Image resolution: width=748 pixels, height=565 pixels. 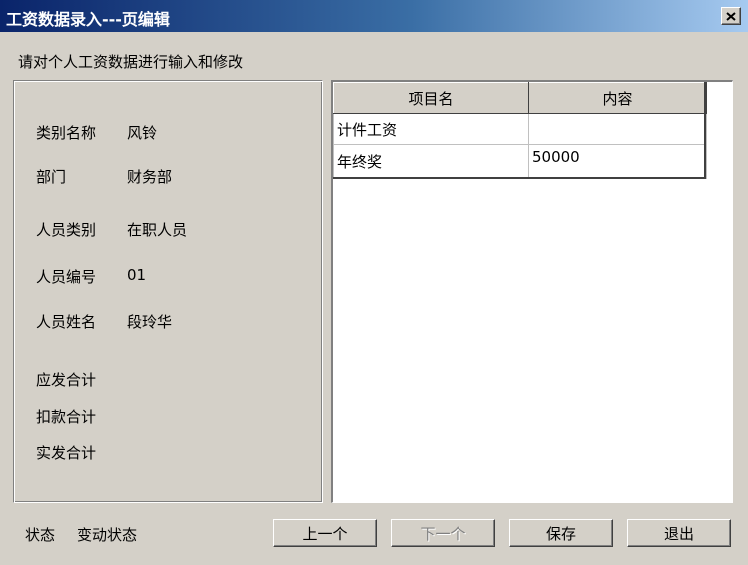 What do you see at coordinates (40, 535) in the screenshot?
I see `status-label: 状态` at bounding box center [40, 535].